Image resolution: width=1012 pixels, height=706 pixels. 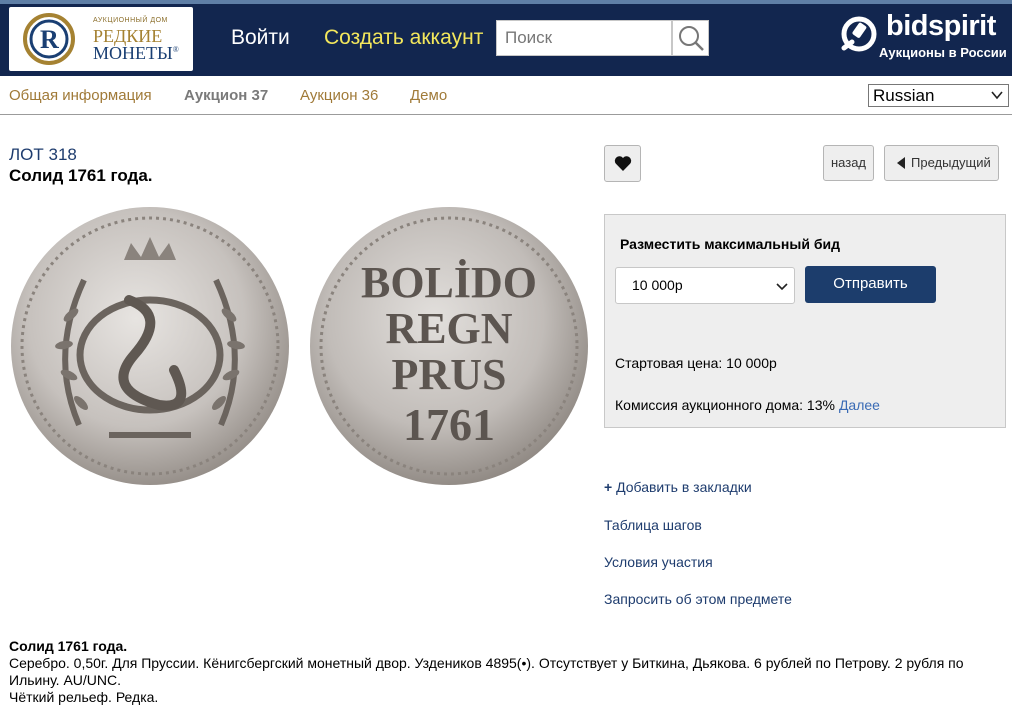 What do you see at coordinates (859, 405) in the screenshot?
I see `commission-more-link: Далее` at bounding box center [859, 405].